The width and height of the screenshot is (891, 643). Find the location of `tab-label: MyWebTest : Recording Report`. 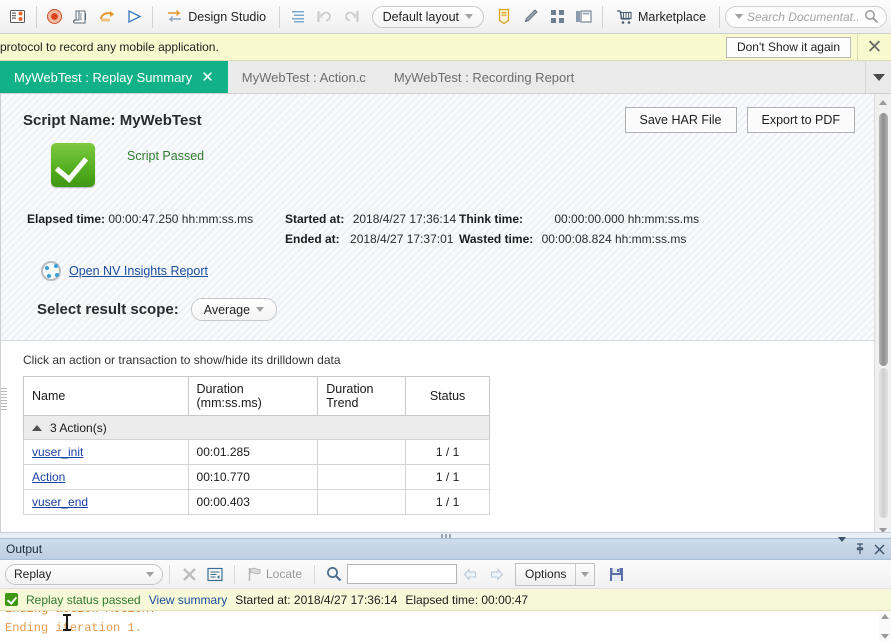

tab-label: MyWebTest : Recording Report is located at coordinates (484, 77).